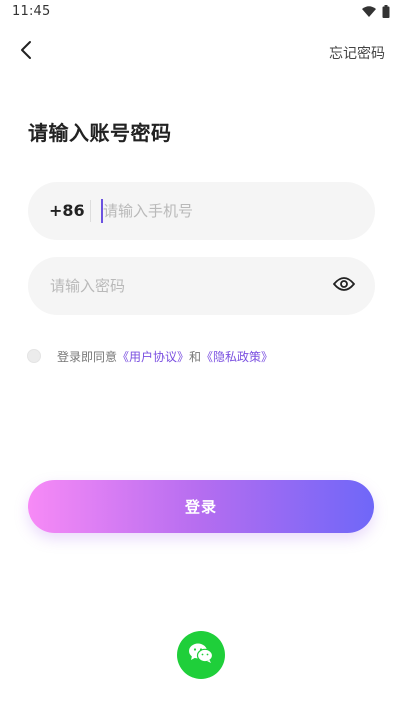 The height and width of the screenshot is (716, 402). Describe the element at coordinates (195, 356) in the screenshot. I see `agreement-conjunction: 和` at that location.